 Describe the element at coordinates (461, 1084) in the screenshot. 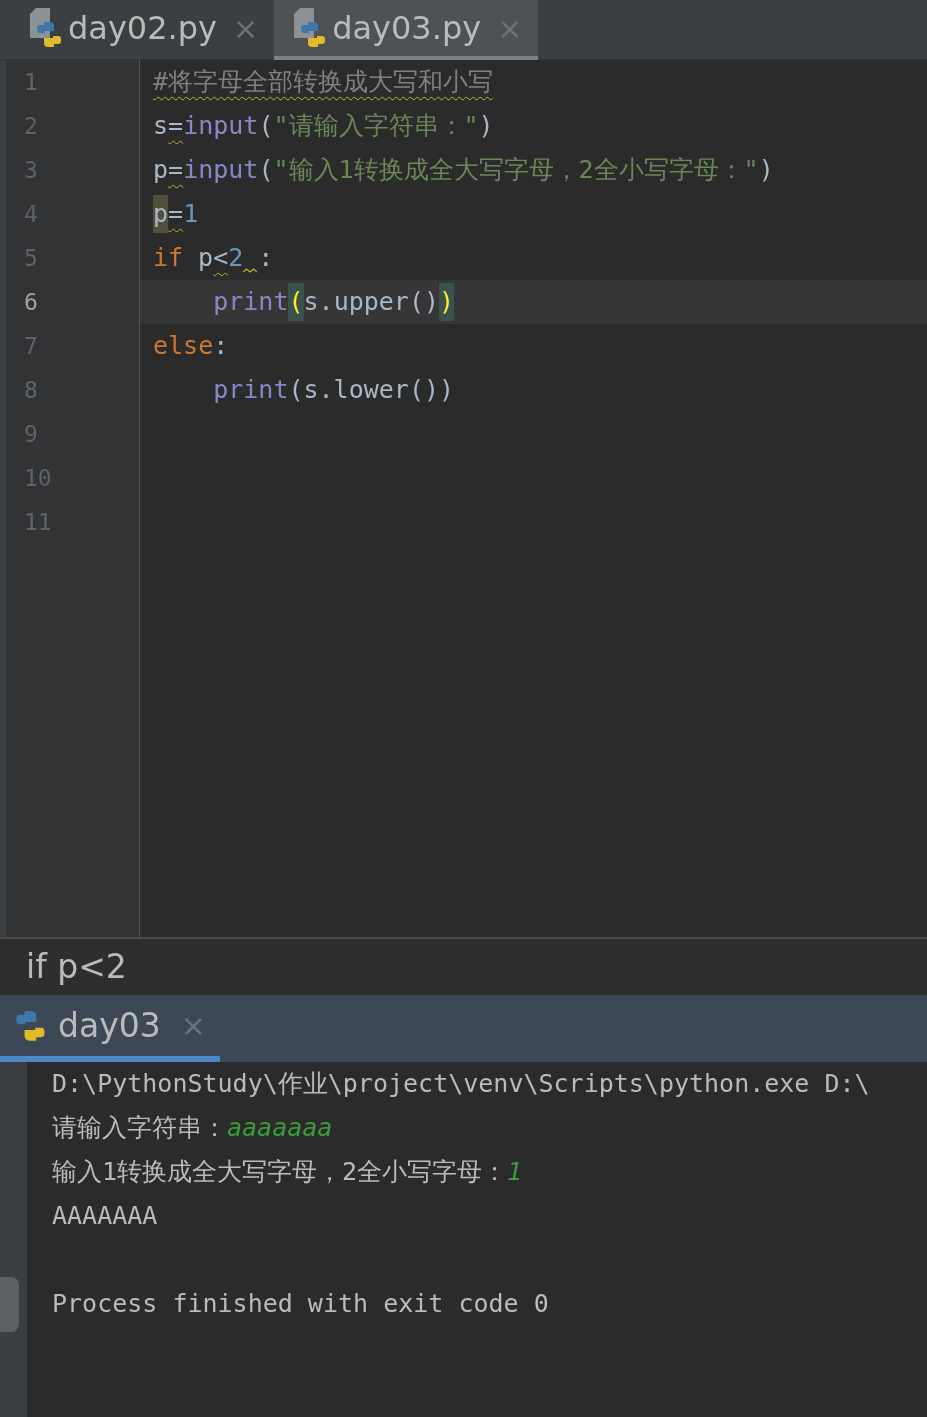

I see `output-text: D:\PythonStudy\作业\project\venv\Scripts\python.exe D:\` at that location.